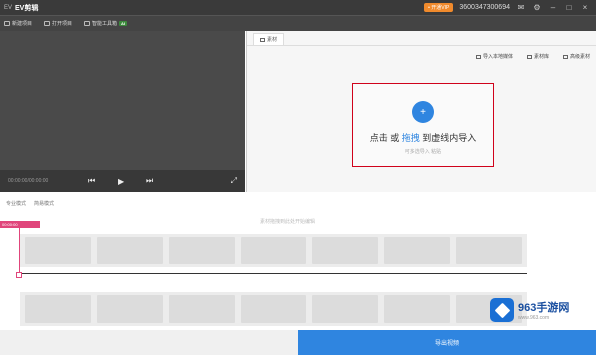 The width and height of the screenshot is (596, 355). I want to click on watermark-text: 963手游网 www.963.com, so click(543, 310).